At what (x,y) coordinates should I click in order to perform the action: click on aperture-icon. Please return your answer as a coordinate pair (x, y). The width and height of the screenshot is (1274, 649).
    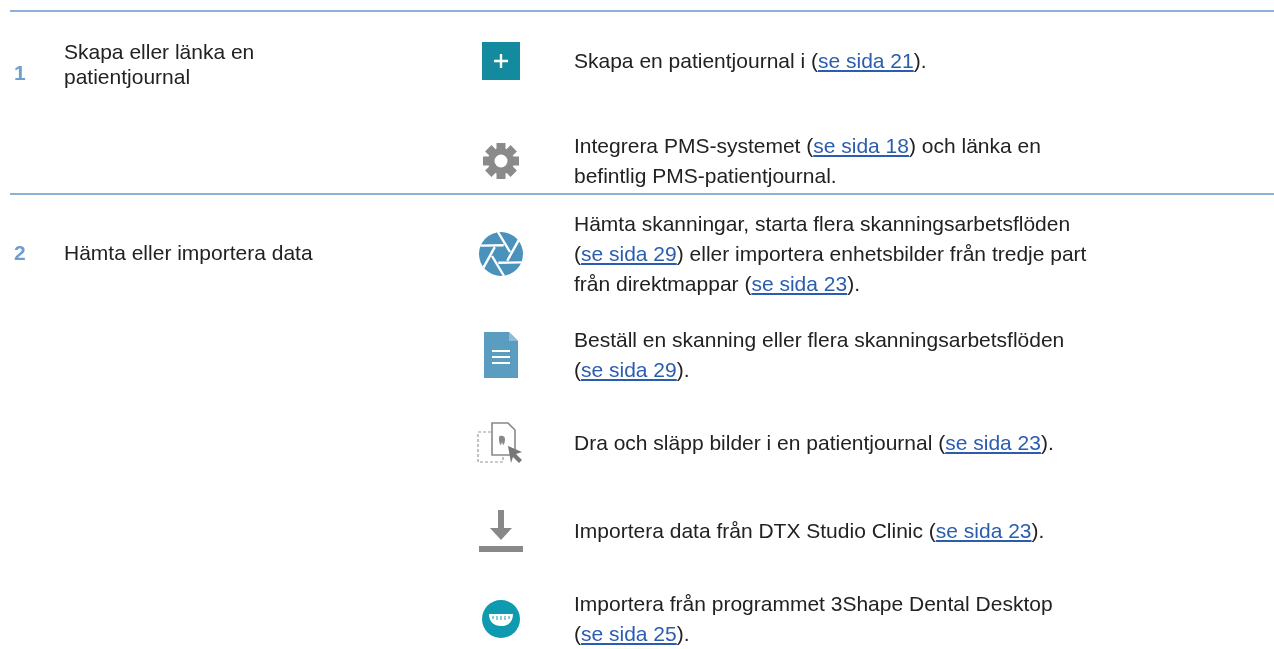
    Looking at the image, I should click on (501, 254).